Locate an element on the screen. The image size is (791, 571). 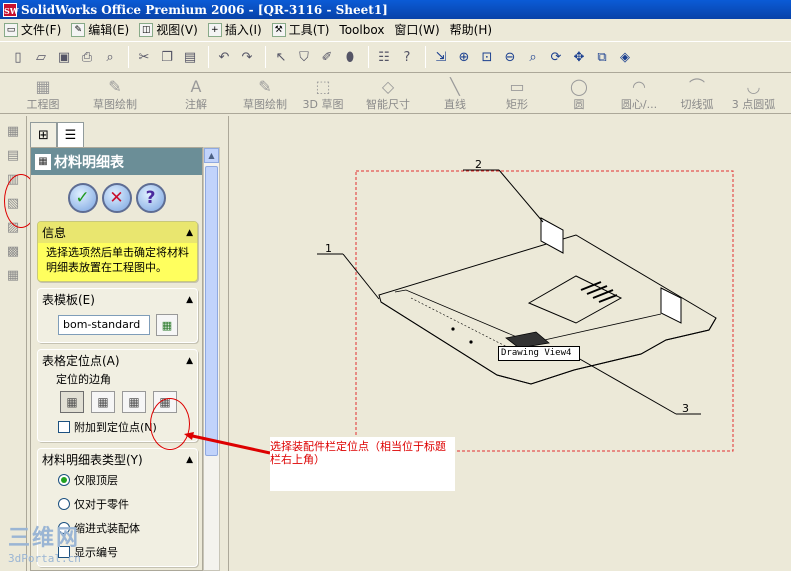
pan-icon: ✥ is located at coordinates (579, 57).